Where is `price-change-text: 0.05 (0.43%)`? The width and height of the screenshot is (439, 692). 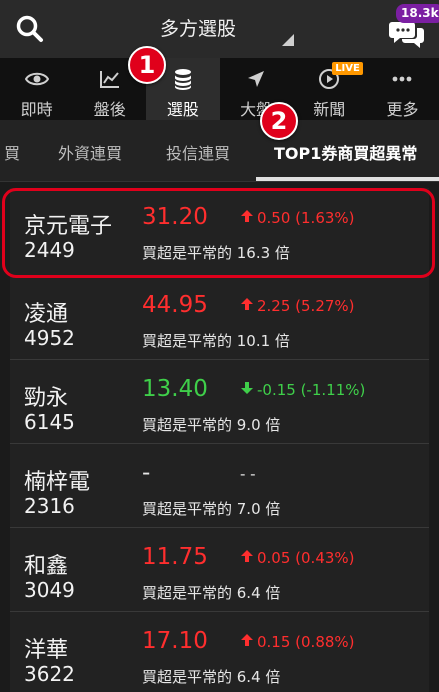
price-change-text: 0.05 (0.43%) is located at coordinates (306, 558).